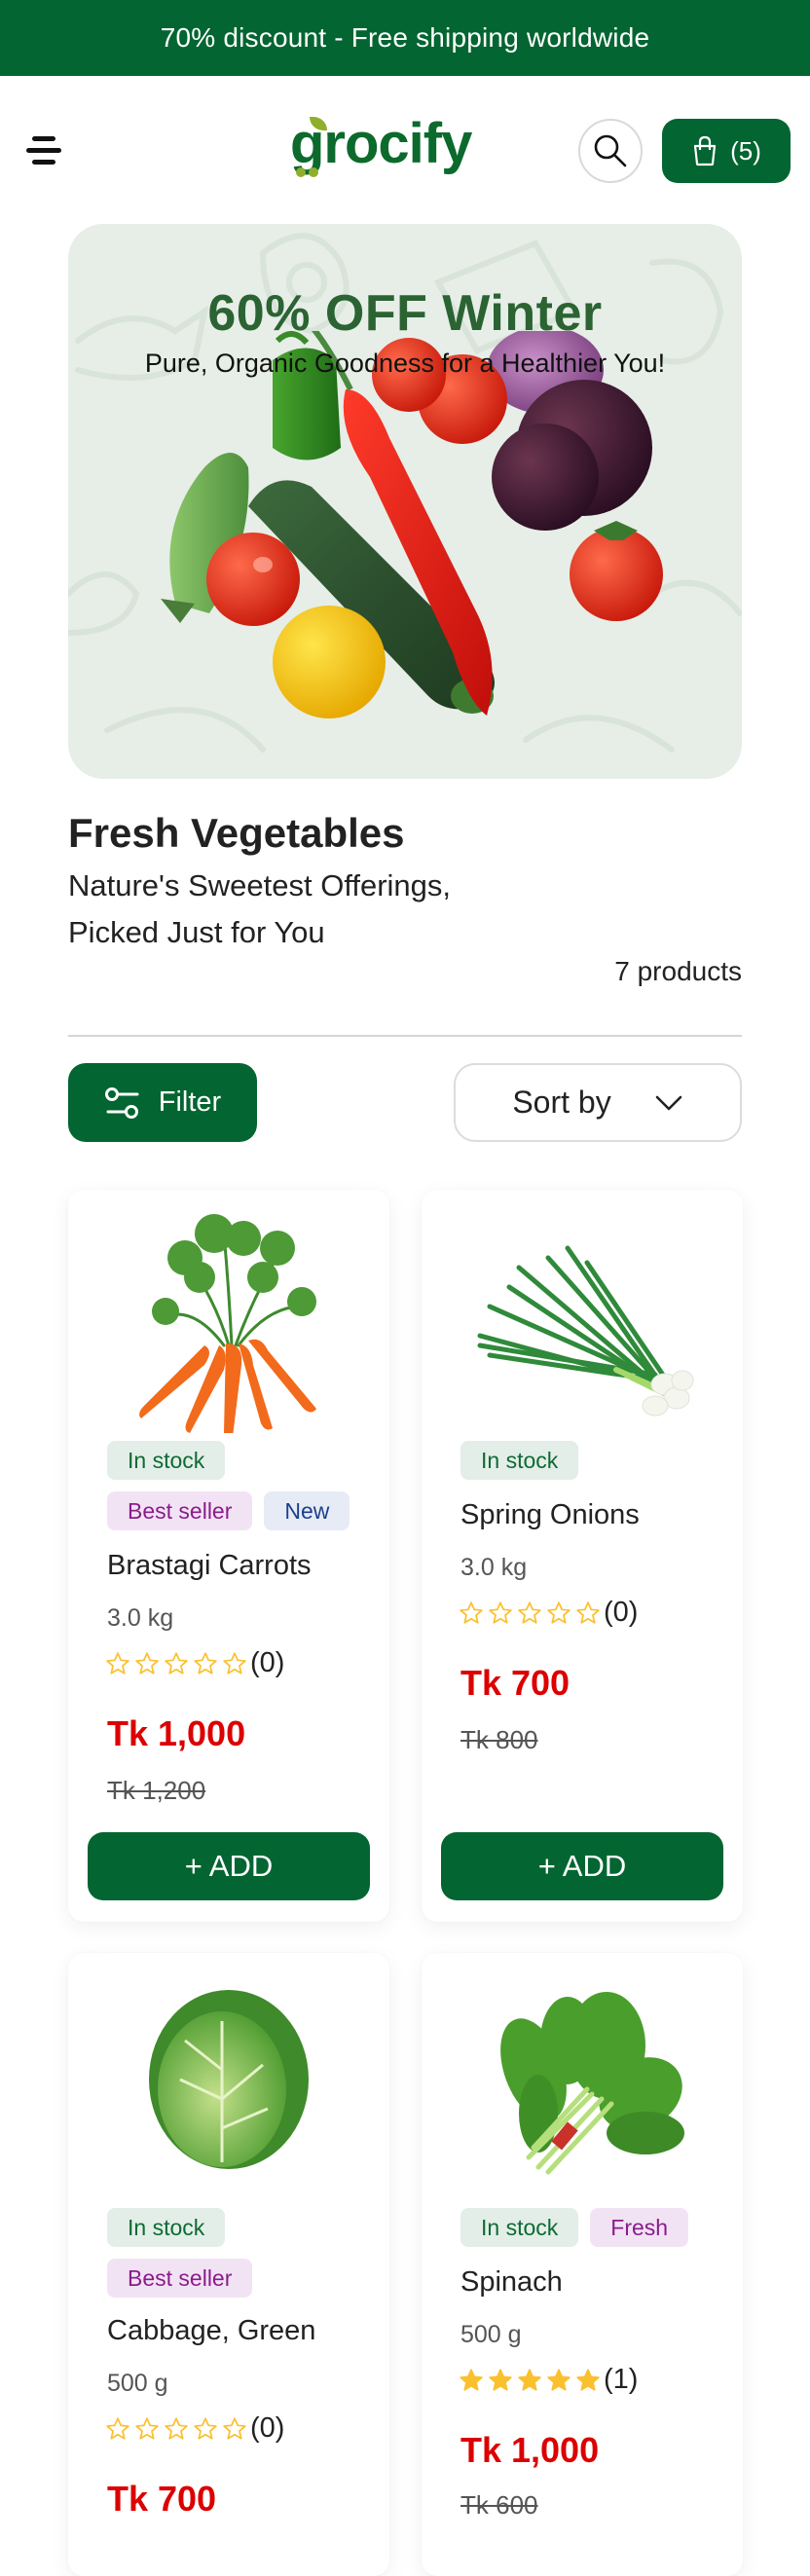 Image resolution: width=810 pixels, height=2576 pixels. Describe the element at coordinates (405, 313) in the screenshot. I see `hero-title: 60% OFF Winter` at that location.